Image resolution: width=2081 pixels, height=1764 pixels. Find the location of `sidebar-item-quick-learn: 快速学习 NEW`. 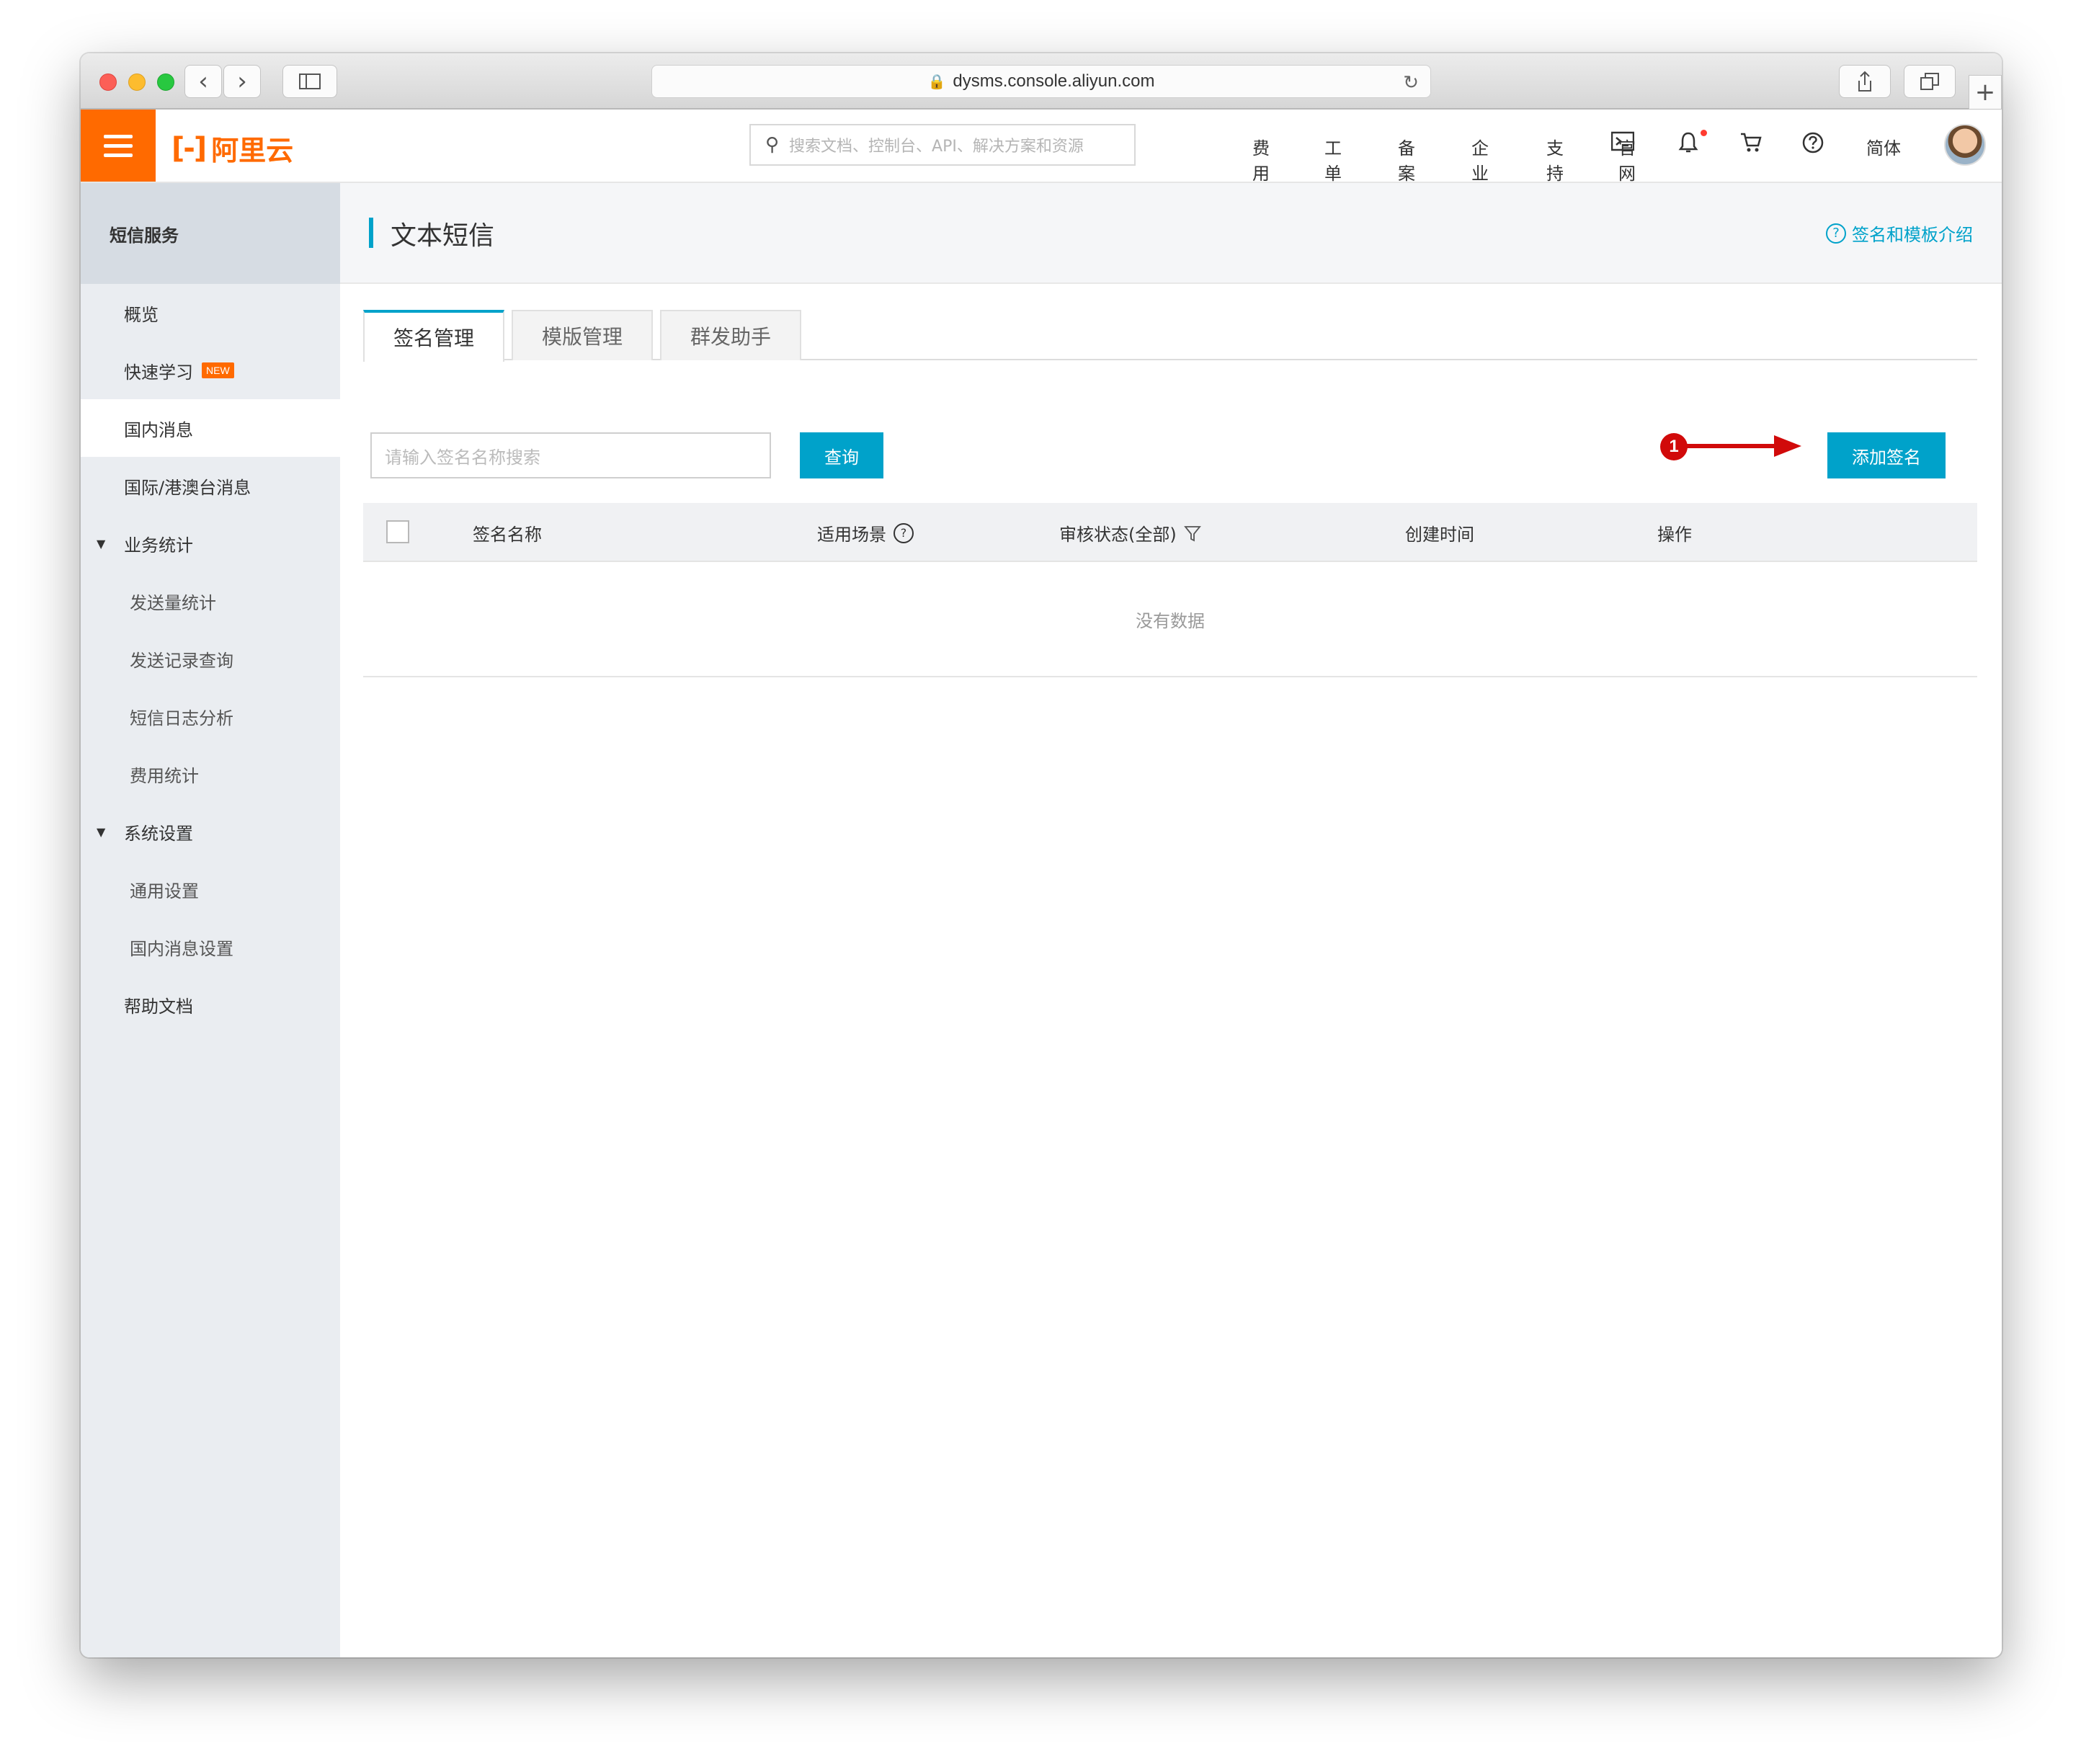

sidebar-item-quick-learn: 快速学习 NEW is located at coordinates (210, 370).